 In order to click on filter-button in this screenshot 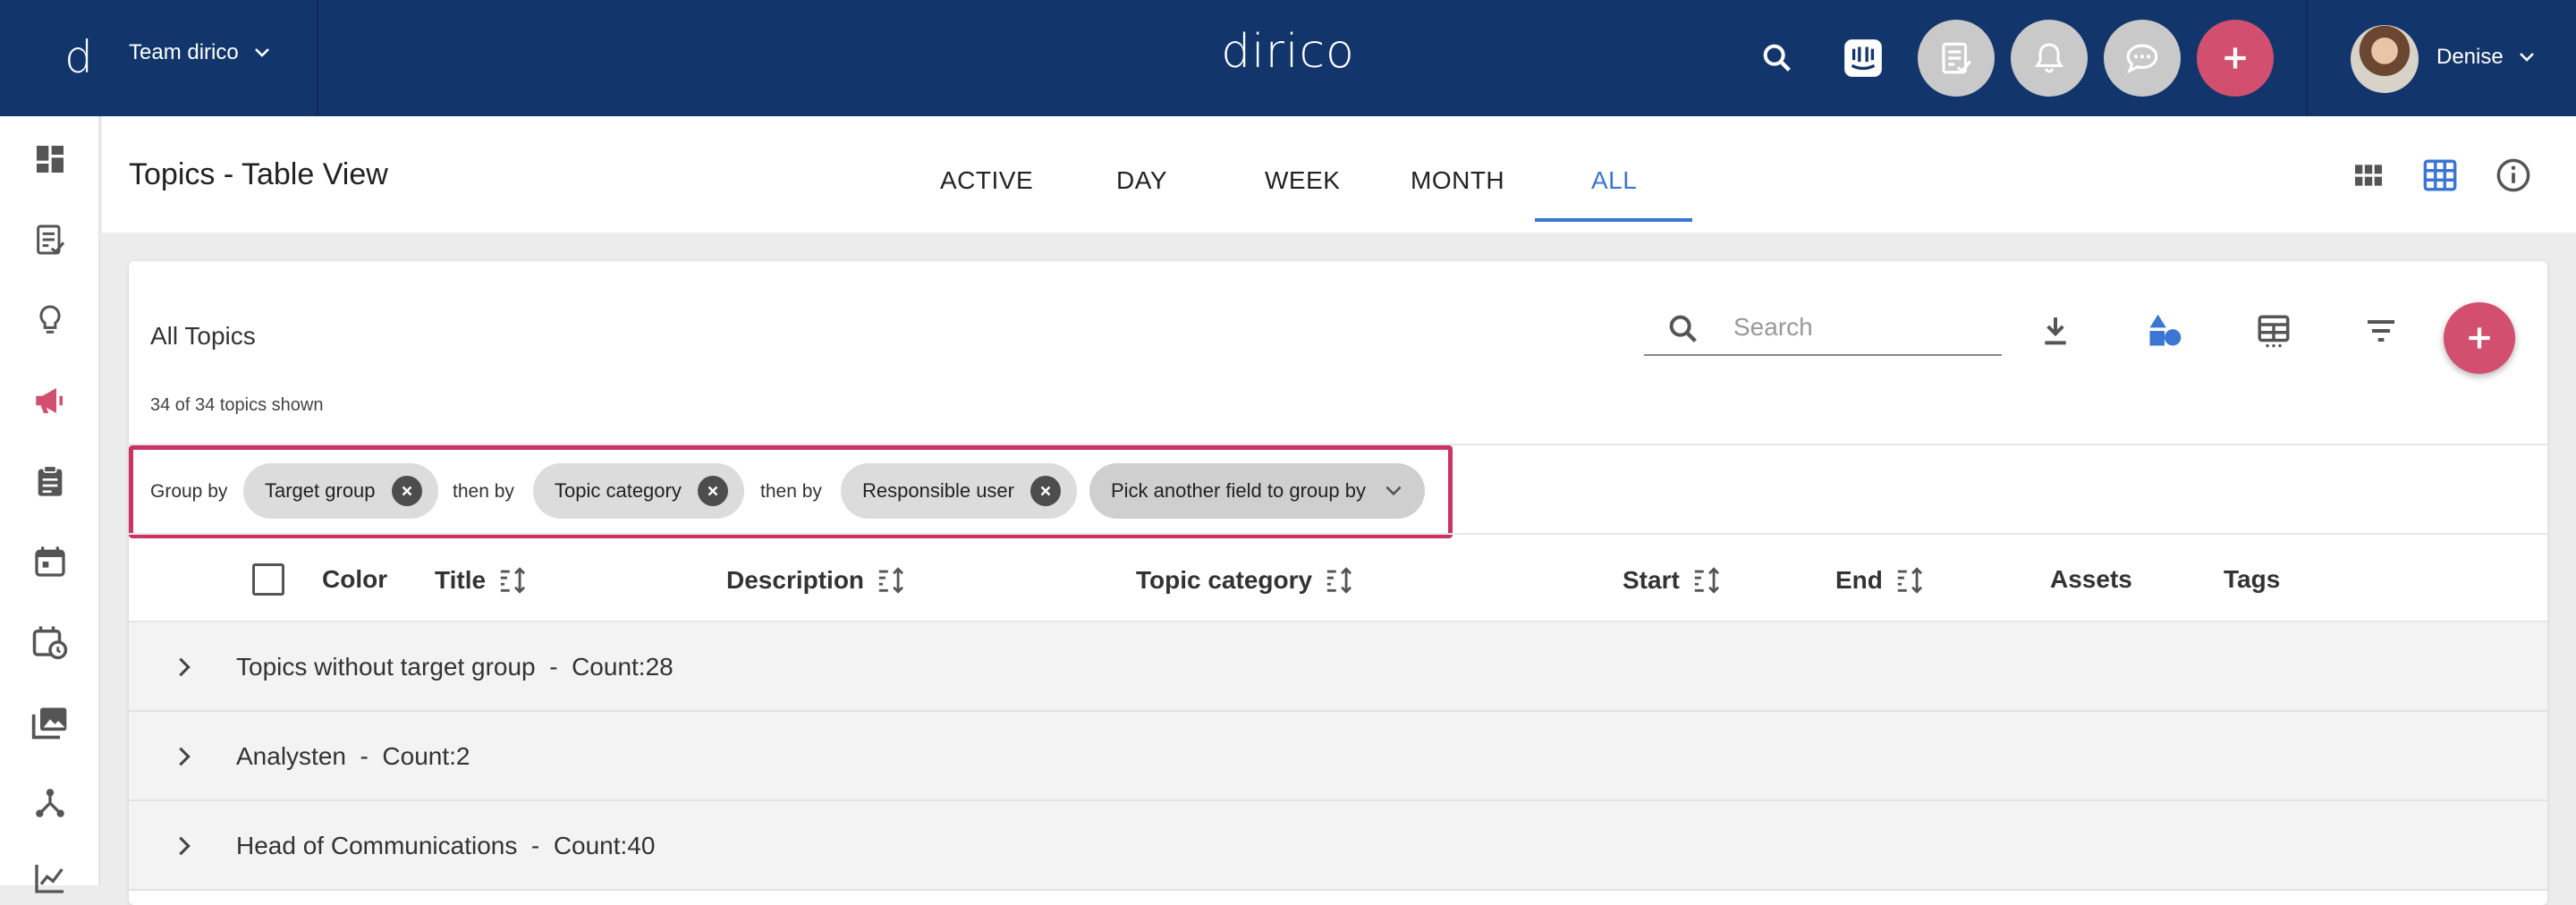, I will do `click(2381, 331)`.